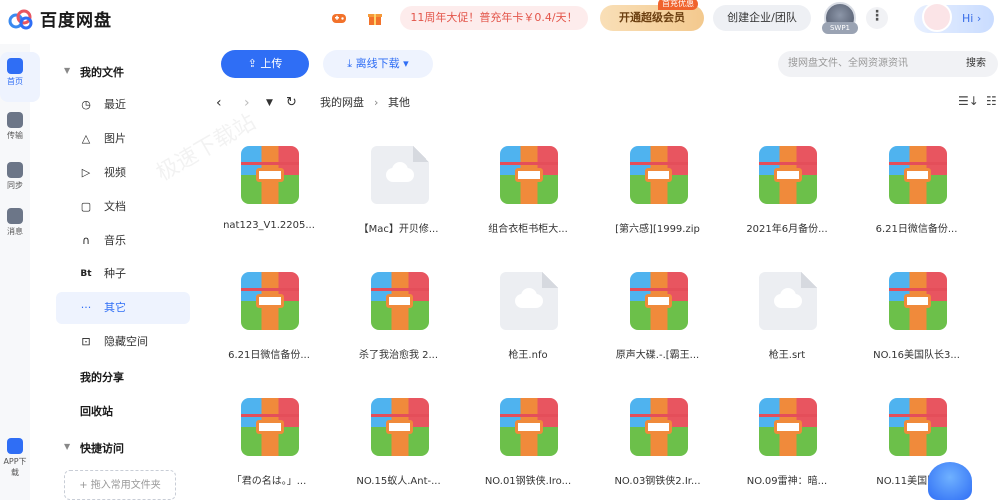 The height and width of the screenshot is (500, 1000). I want to click on lock-icon: ⊡, so click(86, 341).